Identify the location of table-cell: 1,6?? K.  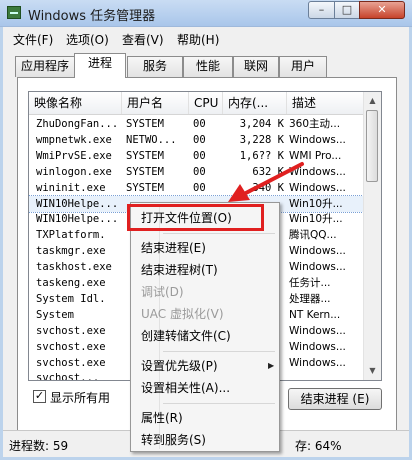
(261, 155).